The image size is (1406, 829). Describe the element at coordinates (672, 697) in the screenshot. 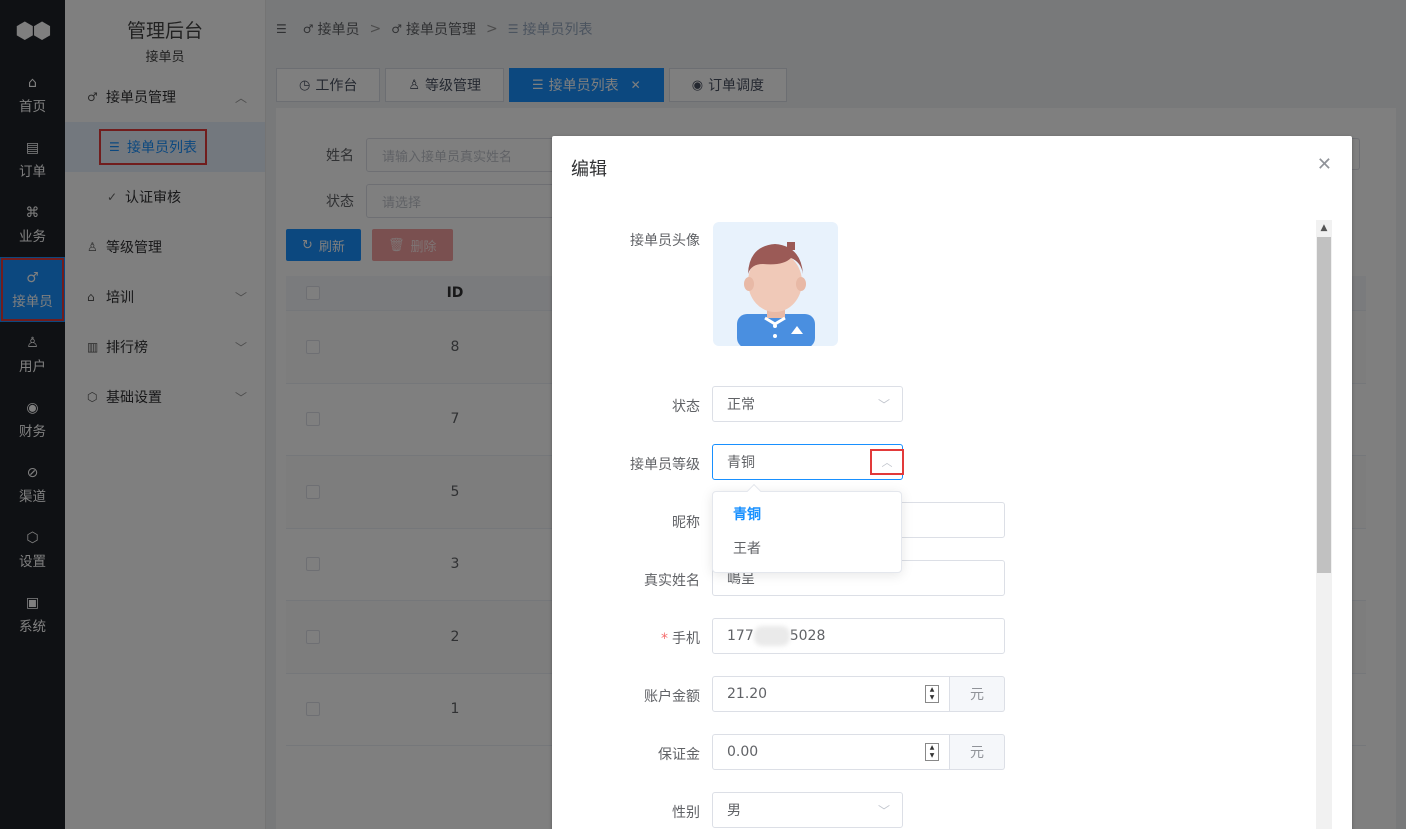

I see `balance-label: 账户金额` at that location.